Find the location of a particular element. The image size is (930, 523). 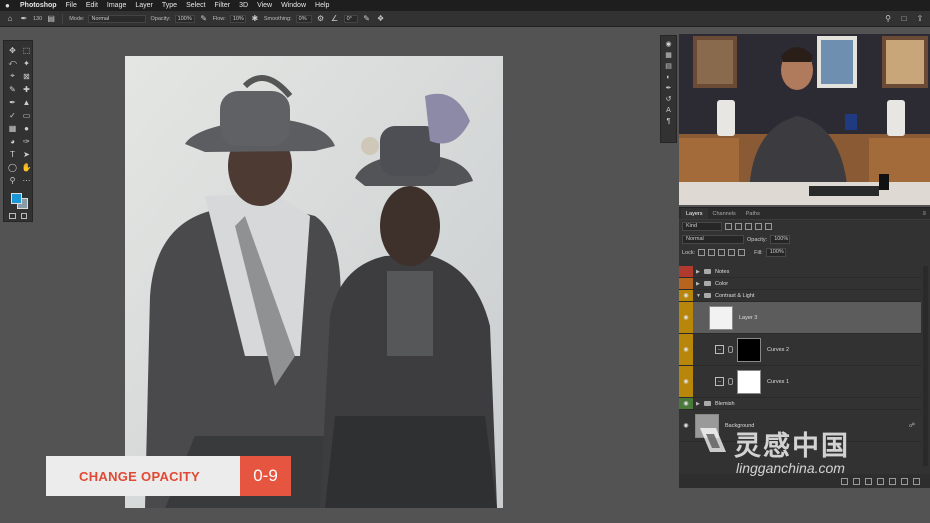

search-icon: ⚲ is located at coordinates (888, 19).